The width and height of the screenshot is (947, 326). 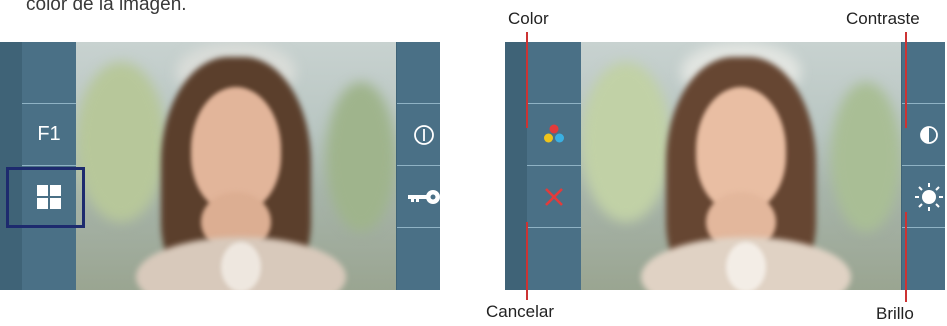 What do you see at coordinates (895, 313) in the screenshot?
I see `callout-brillo: Brillo` at bounding box center [895, 313].